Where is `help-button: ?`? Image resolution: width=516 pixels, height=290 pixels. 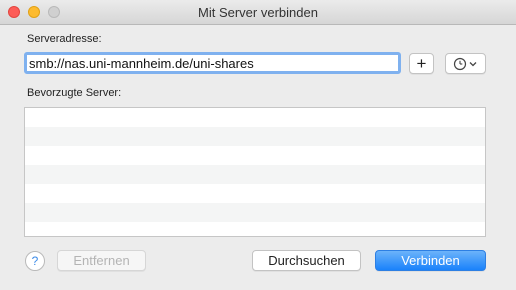
help-button: ? is located at coordinates (35, 261).